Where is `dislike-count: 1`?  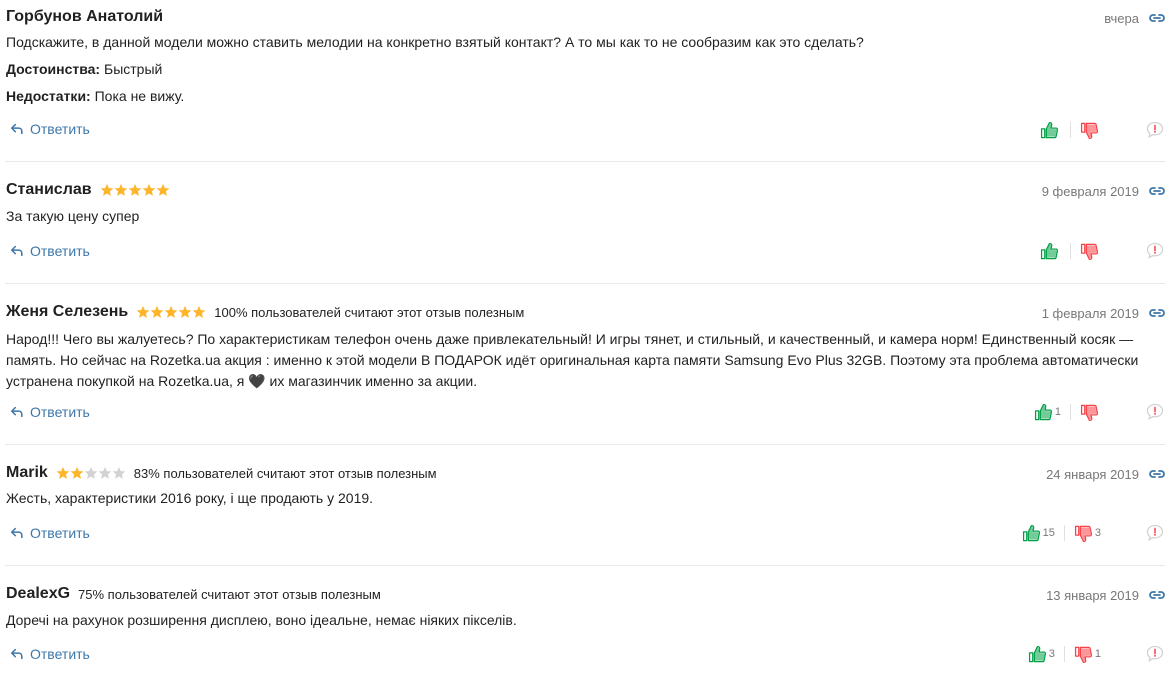 dislike-count: 1 is located at coordinates (1097, 654).